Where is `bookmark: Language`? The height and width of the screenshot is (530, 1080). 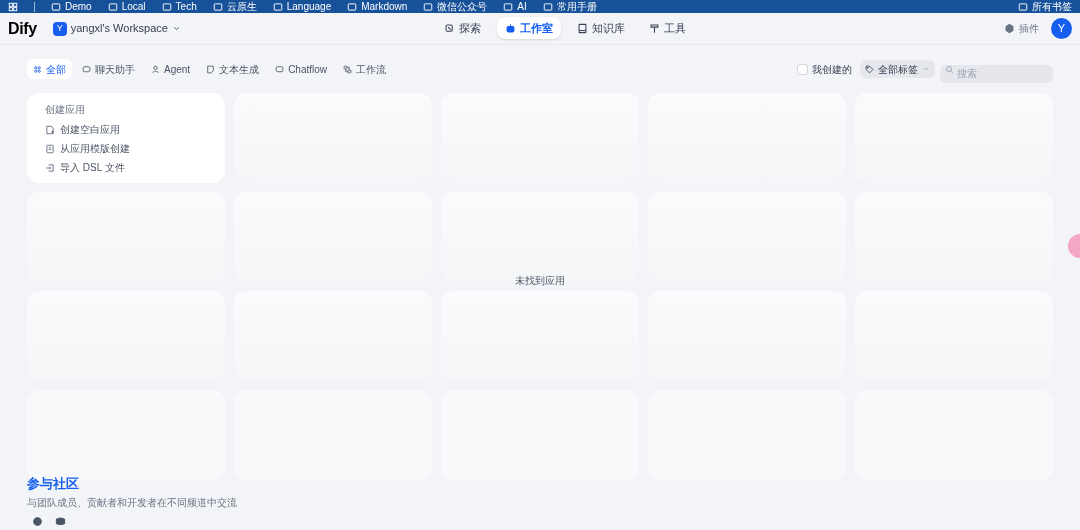
bookmark: Language is located at coordinates (302, 6).